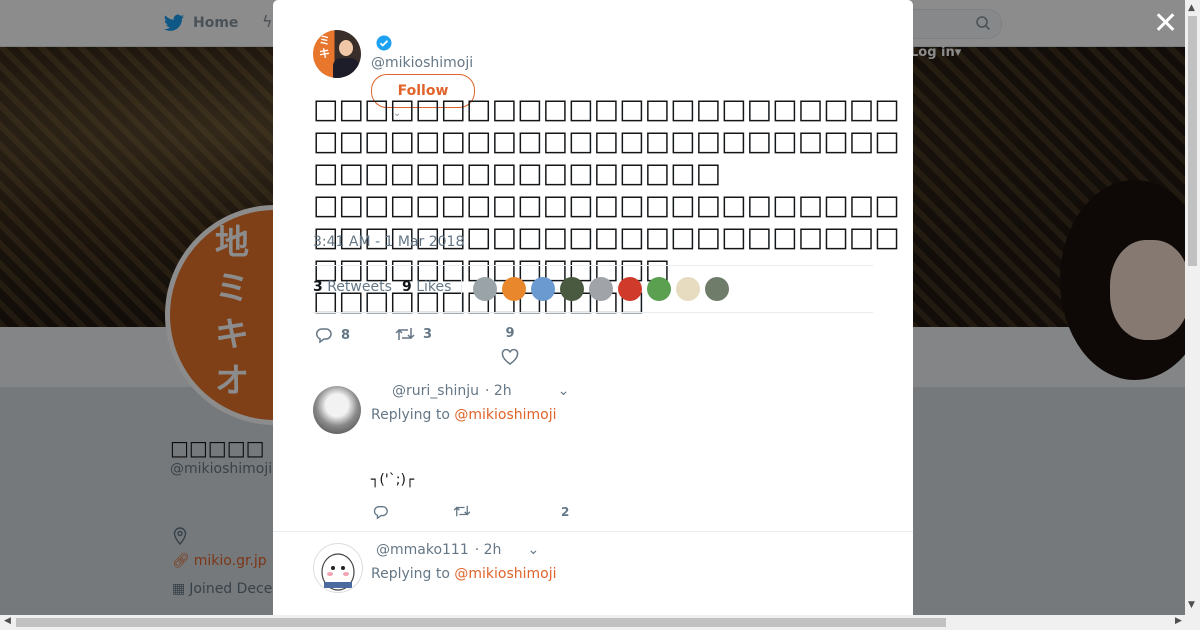 Image resolution: width=1200 pixels, height=630 pixels. I want to click on retweets-stat: 3 Retweets, so click(352, 287).